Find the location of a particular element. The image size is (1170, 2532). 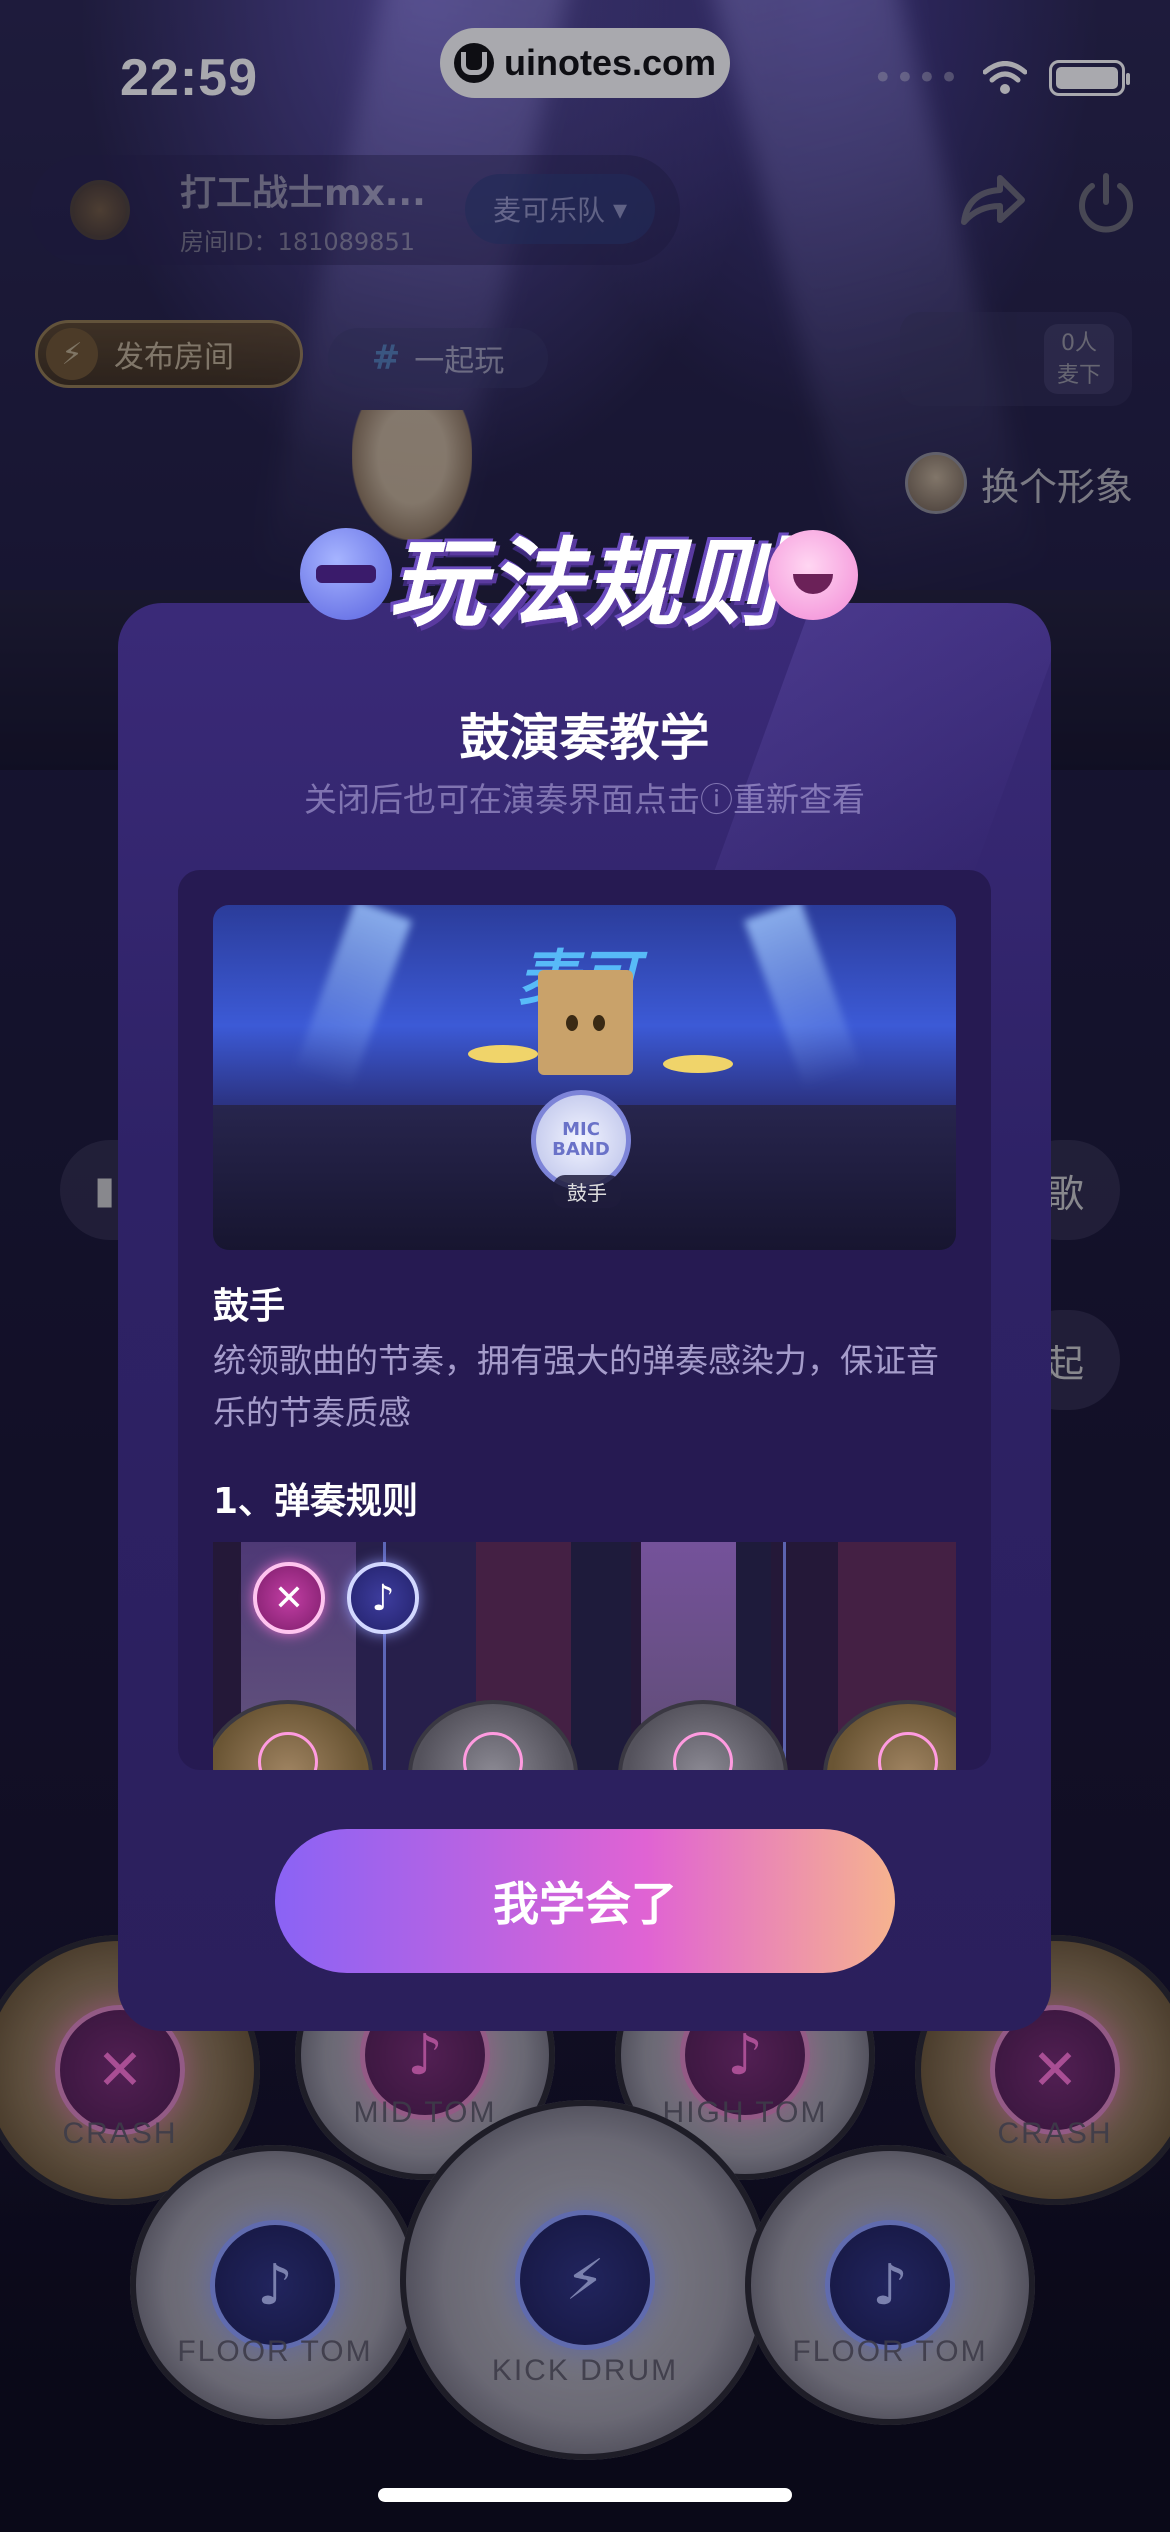

rule-demo-lanes: ✕ ♪ is located at coordinates (584, 1656).